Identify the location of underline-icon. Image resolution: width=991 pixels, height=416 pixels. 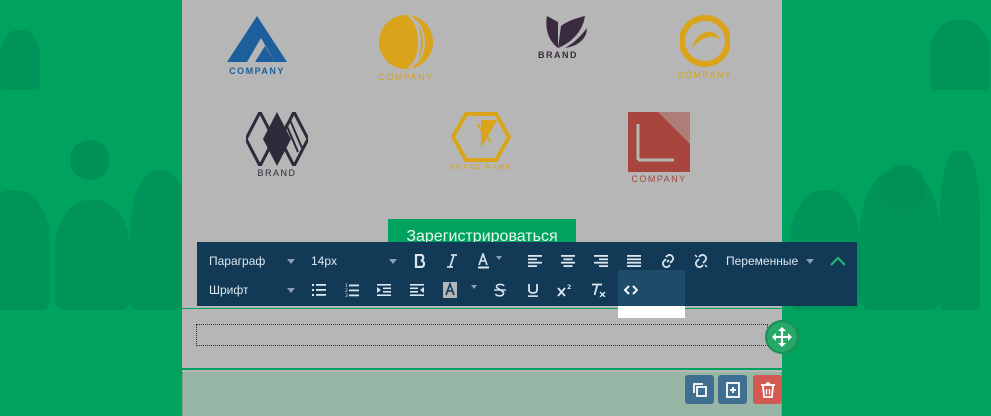
(533, 290).